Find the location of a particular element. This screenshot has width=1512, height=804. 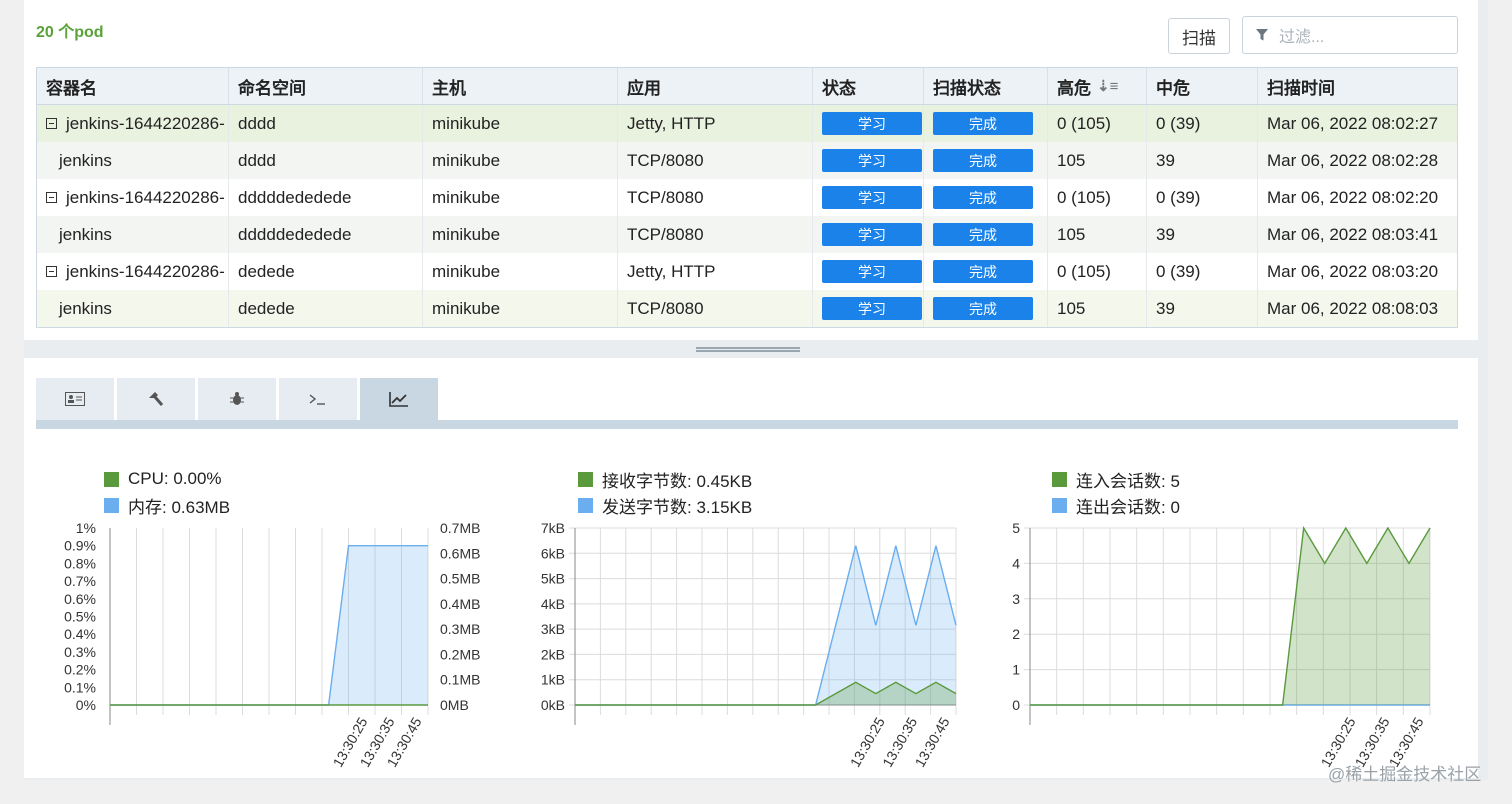

y-tick-label: 5kB is located at coordinates (553, 579).